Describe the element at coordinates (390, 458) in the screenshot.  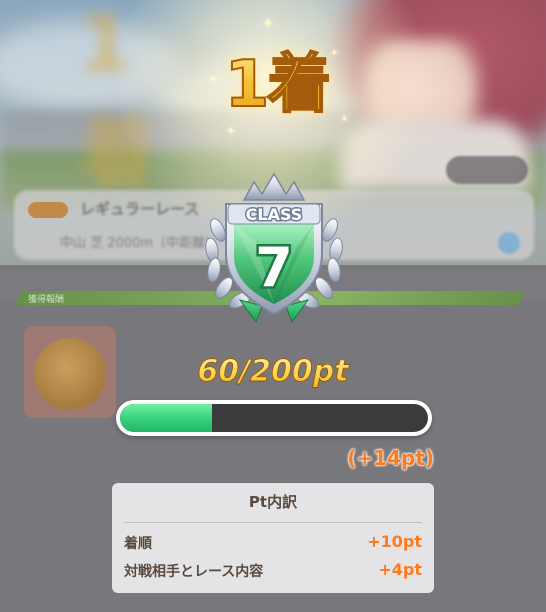
I see `points-gain: (+14pt)` at that location.